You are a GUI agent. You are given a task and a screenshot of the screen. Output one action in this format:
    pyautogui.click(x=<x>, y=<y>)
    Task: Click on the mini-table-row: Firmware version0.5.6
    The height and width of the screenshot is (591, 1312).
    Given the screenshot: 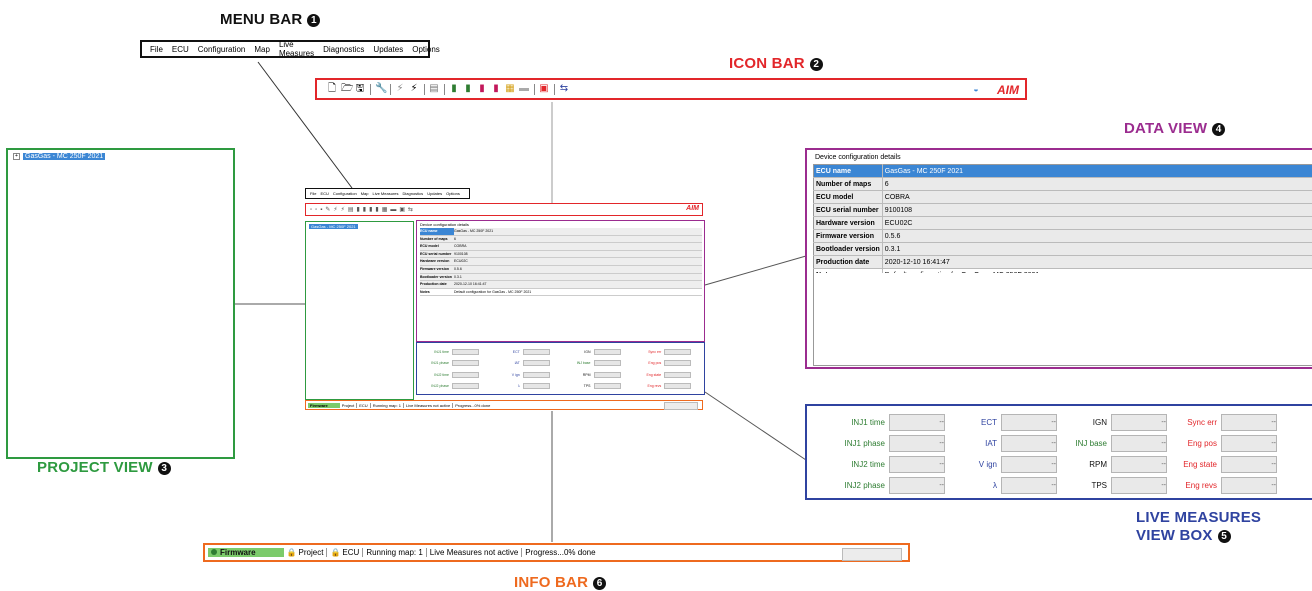 What is the action you would take?
    pyautogui.click(x=561, y=270)
    